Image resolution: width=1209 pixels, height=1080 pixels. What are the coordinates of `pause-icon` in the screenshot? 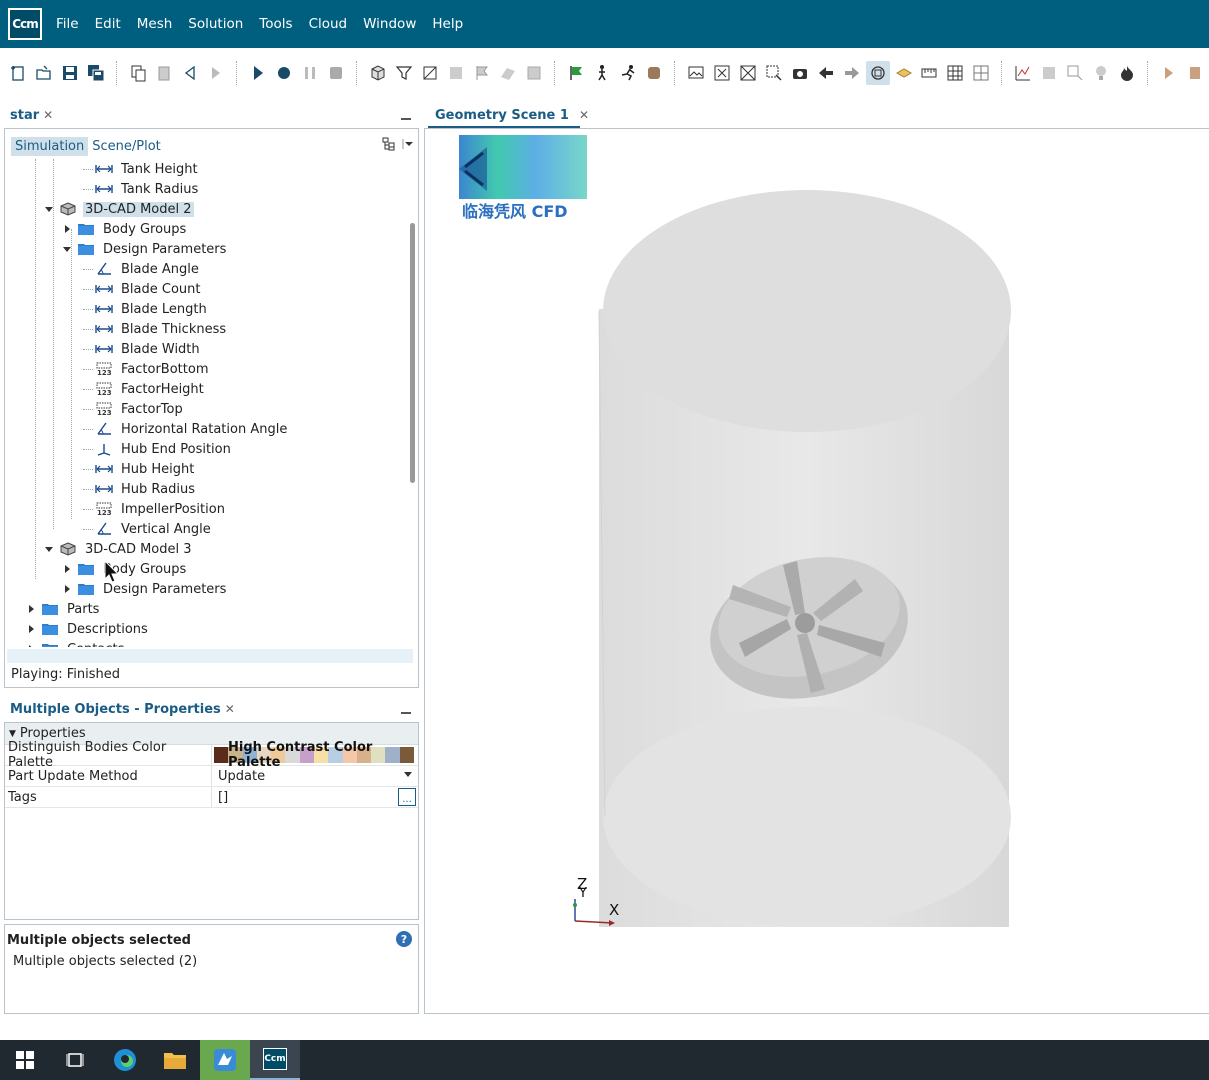 It's located at (310, 73).